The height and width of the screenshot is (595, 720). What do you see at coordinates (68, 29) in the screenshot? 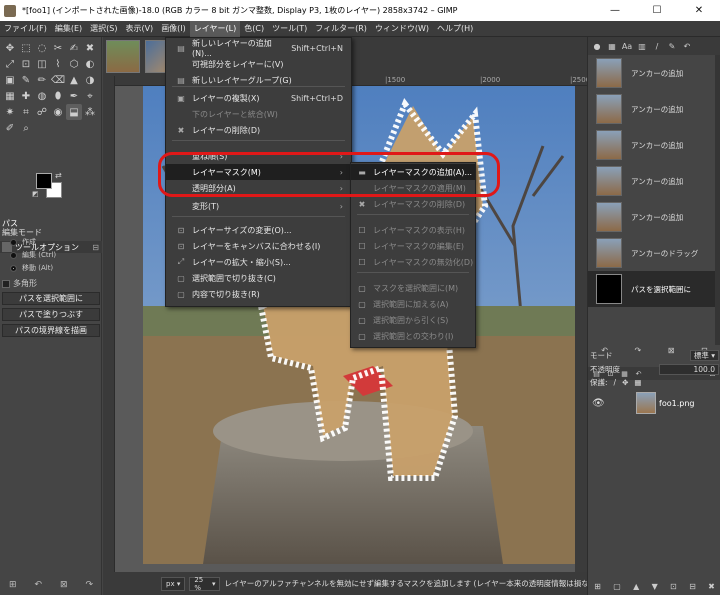
I see `menu-edit: 編集(E)` at bounding box center [68, 29].